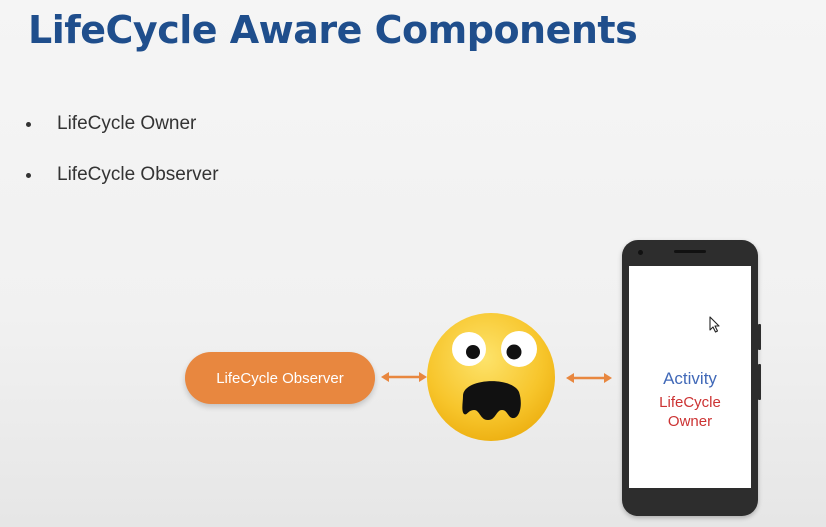 The width and height of the screenshot is (826, 527). I want to click on phone-screen: Activity LifeCycle Owner, so click(690, 377).